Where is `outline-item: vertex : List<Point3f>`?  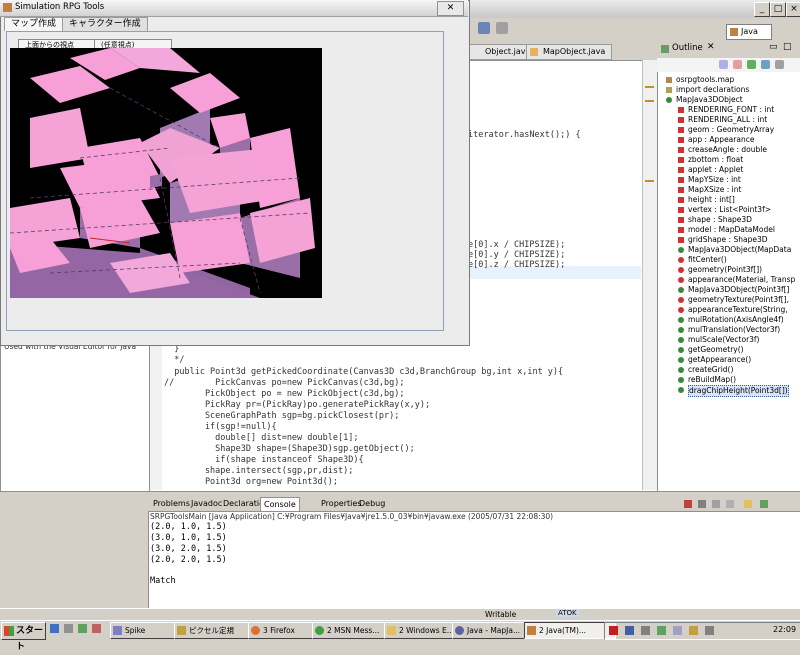
outline-item: vertex : List<Point3f> is located at coordinates (729, 210).